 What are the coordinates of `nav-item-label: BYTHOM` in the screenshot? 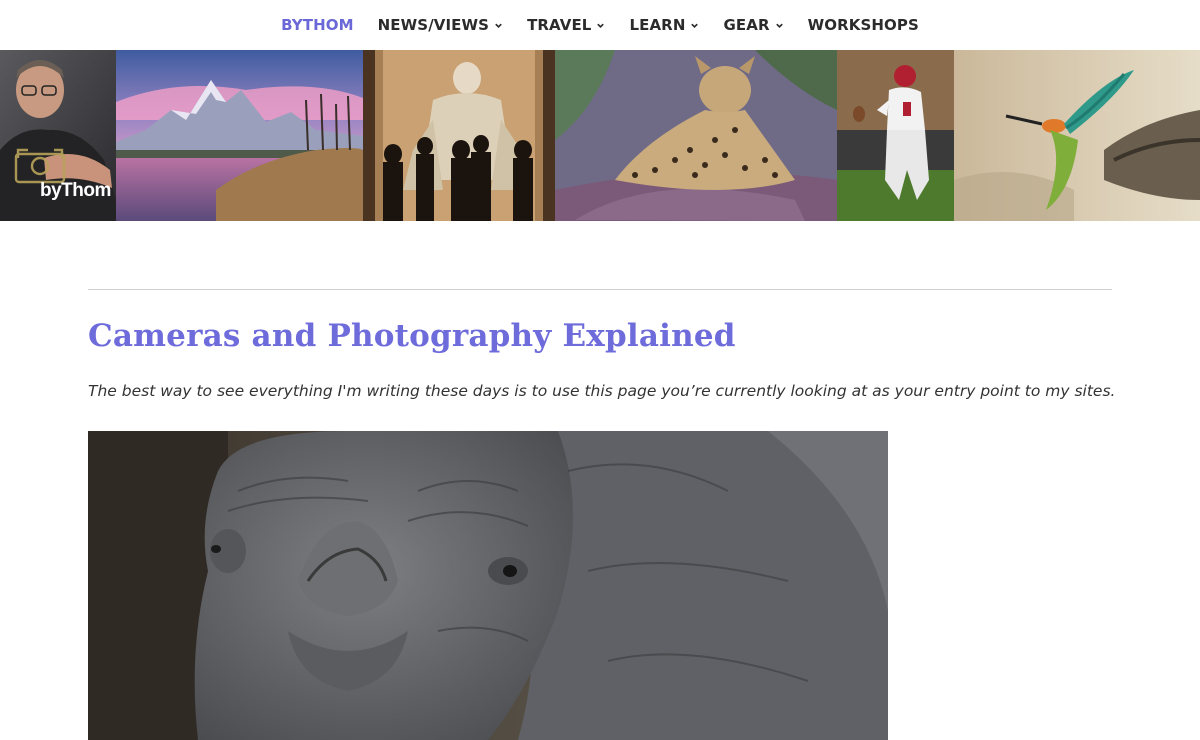 It's located at (317, 25).